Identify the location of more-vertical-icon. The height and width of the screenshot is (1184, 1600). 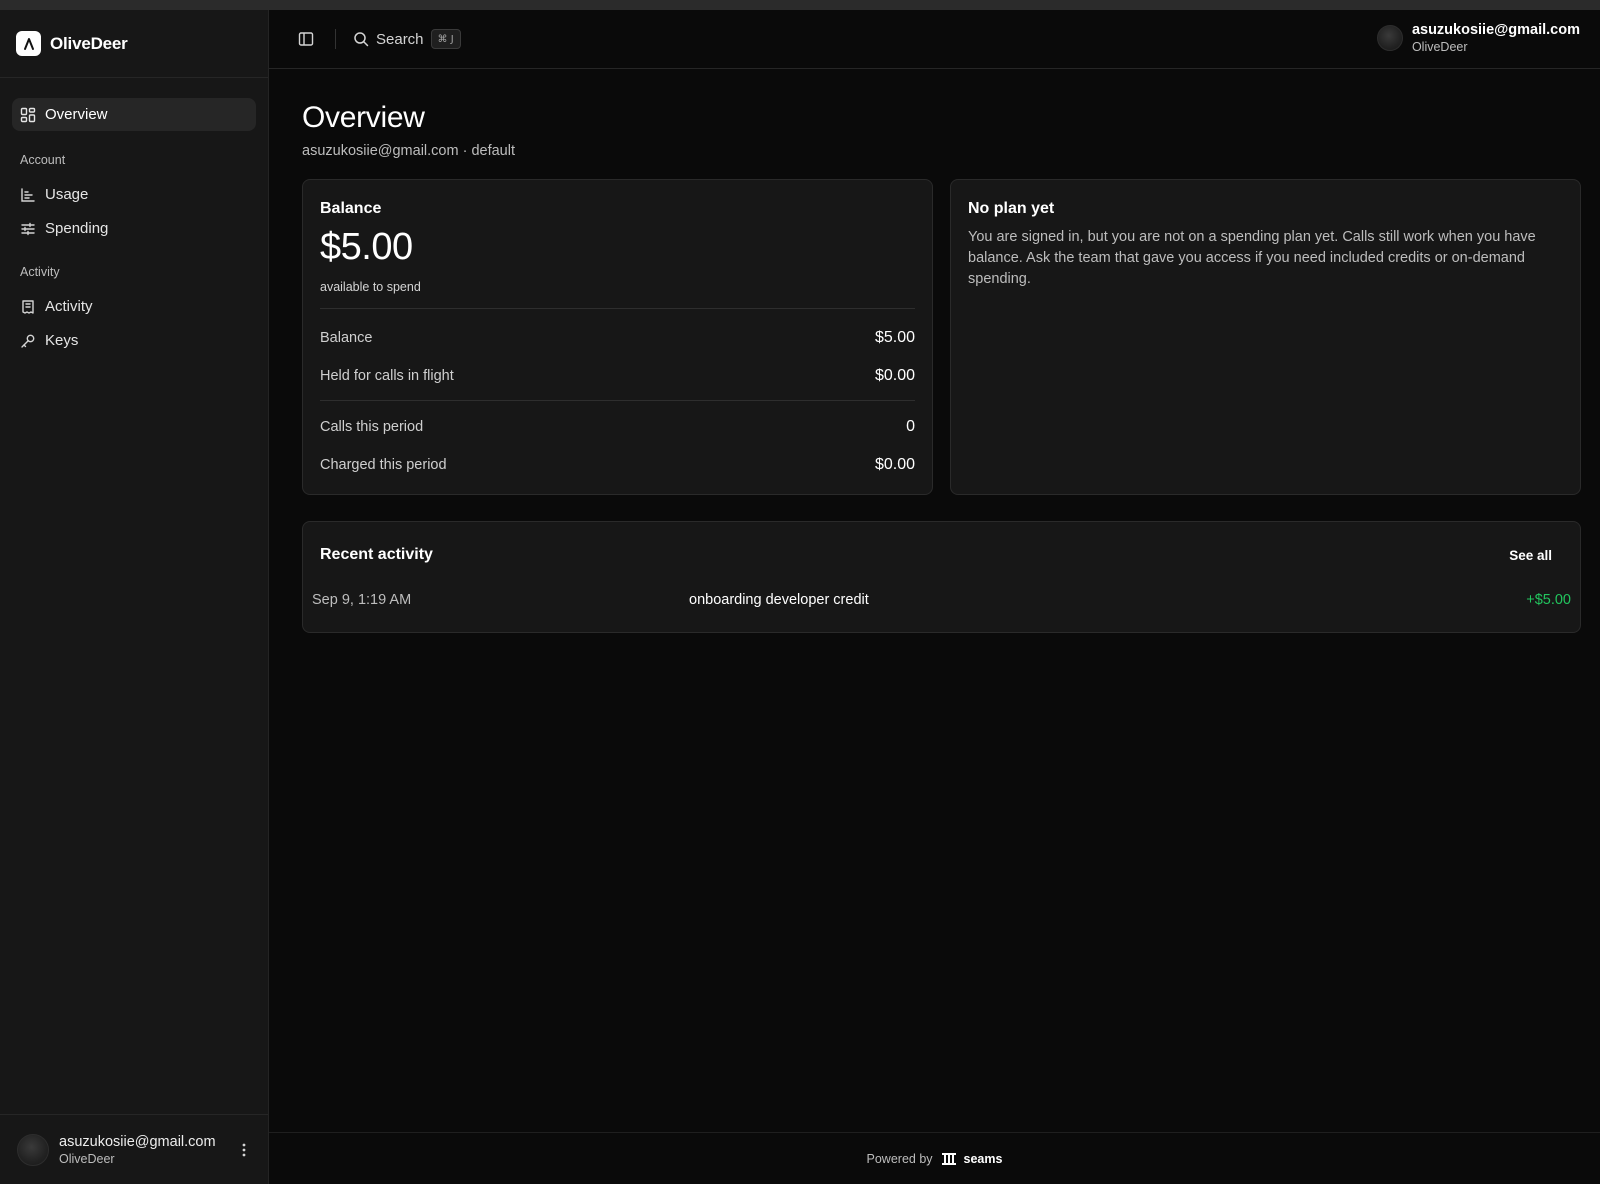
(244, 1150).